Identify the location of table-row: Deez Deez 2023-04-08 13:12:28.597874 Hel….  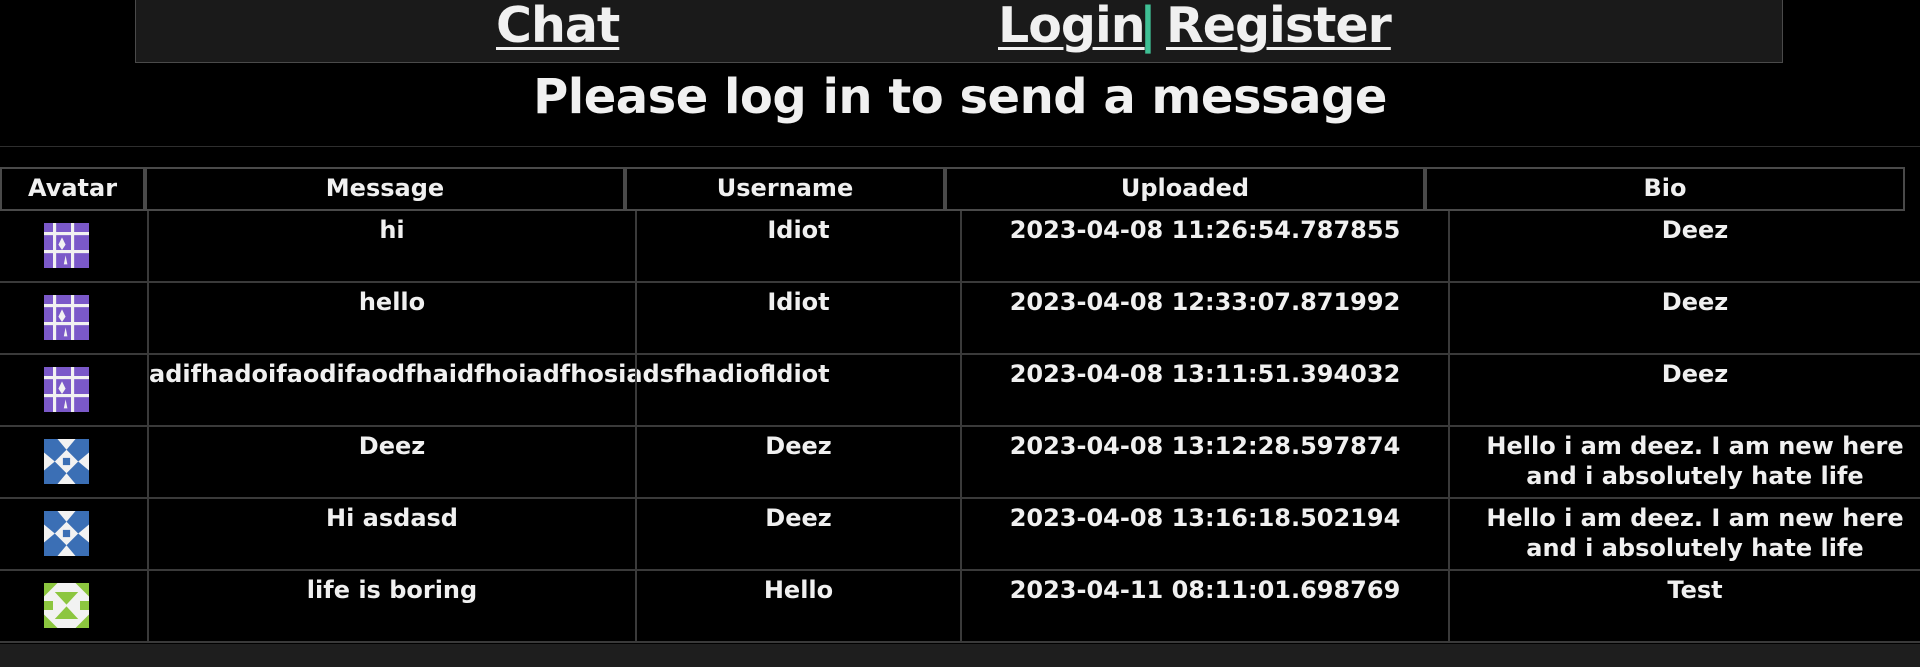
(960, 463).